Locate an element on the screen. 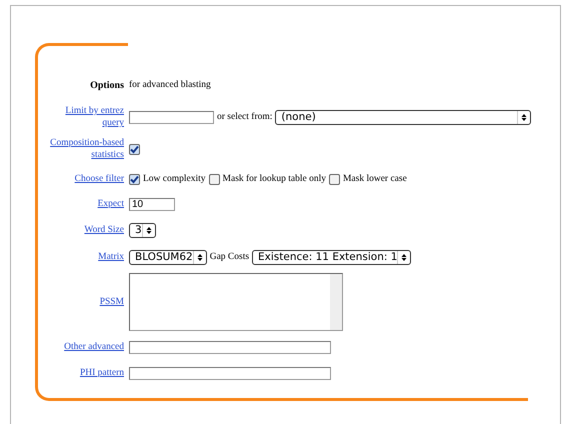  field-label-link: Matrix is located at coordinates (83, 257).